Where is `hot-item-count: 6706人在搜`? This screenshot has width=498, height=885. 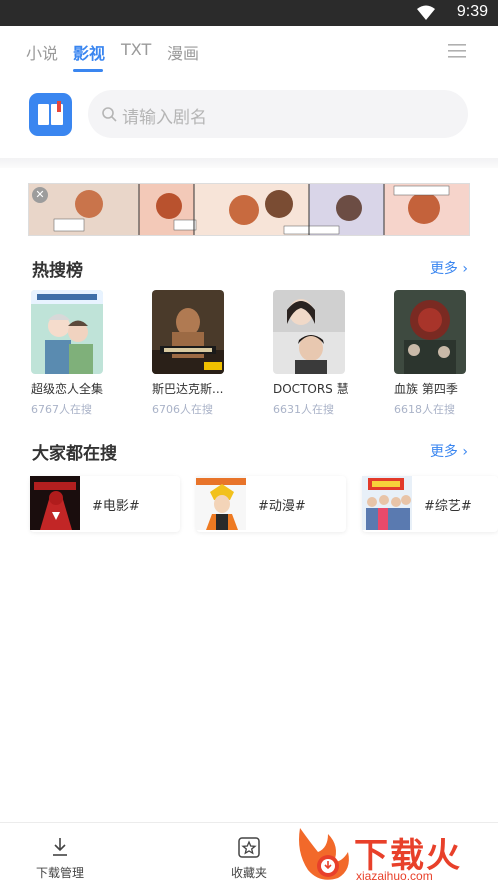
hot-item-count: 6706人在搜 is located at coordinates (182, 409).